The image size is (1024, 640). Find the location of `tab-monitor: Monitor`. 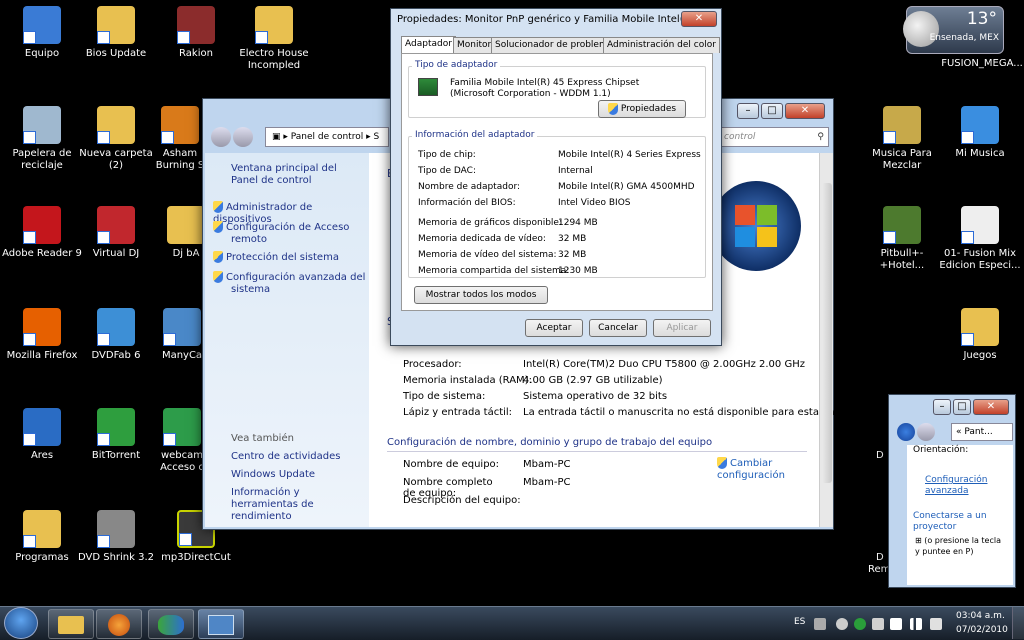

tab-monitor: Monitor is located at coordinates (474, 45).